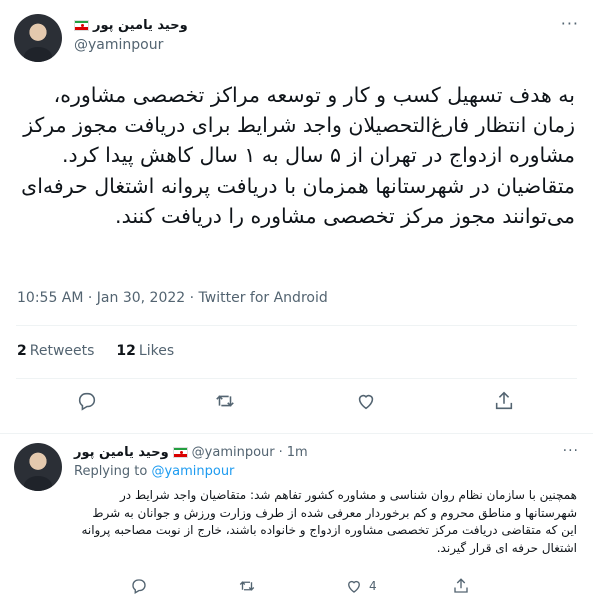  I want to click on author-row: وحید یامین پور, so click(131, 25).